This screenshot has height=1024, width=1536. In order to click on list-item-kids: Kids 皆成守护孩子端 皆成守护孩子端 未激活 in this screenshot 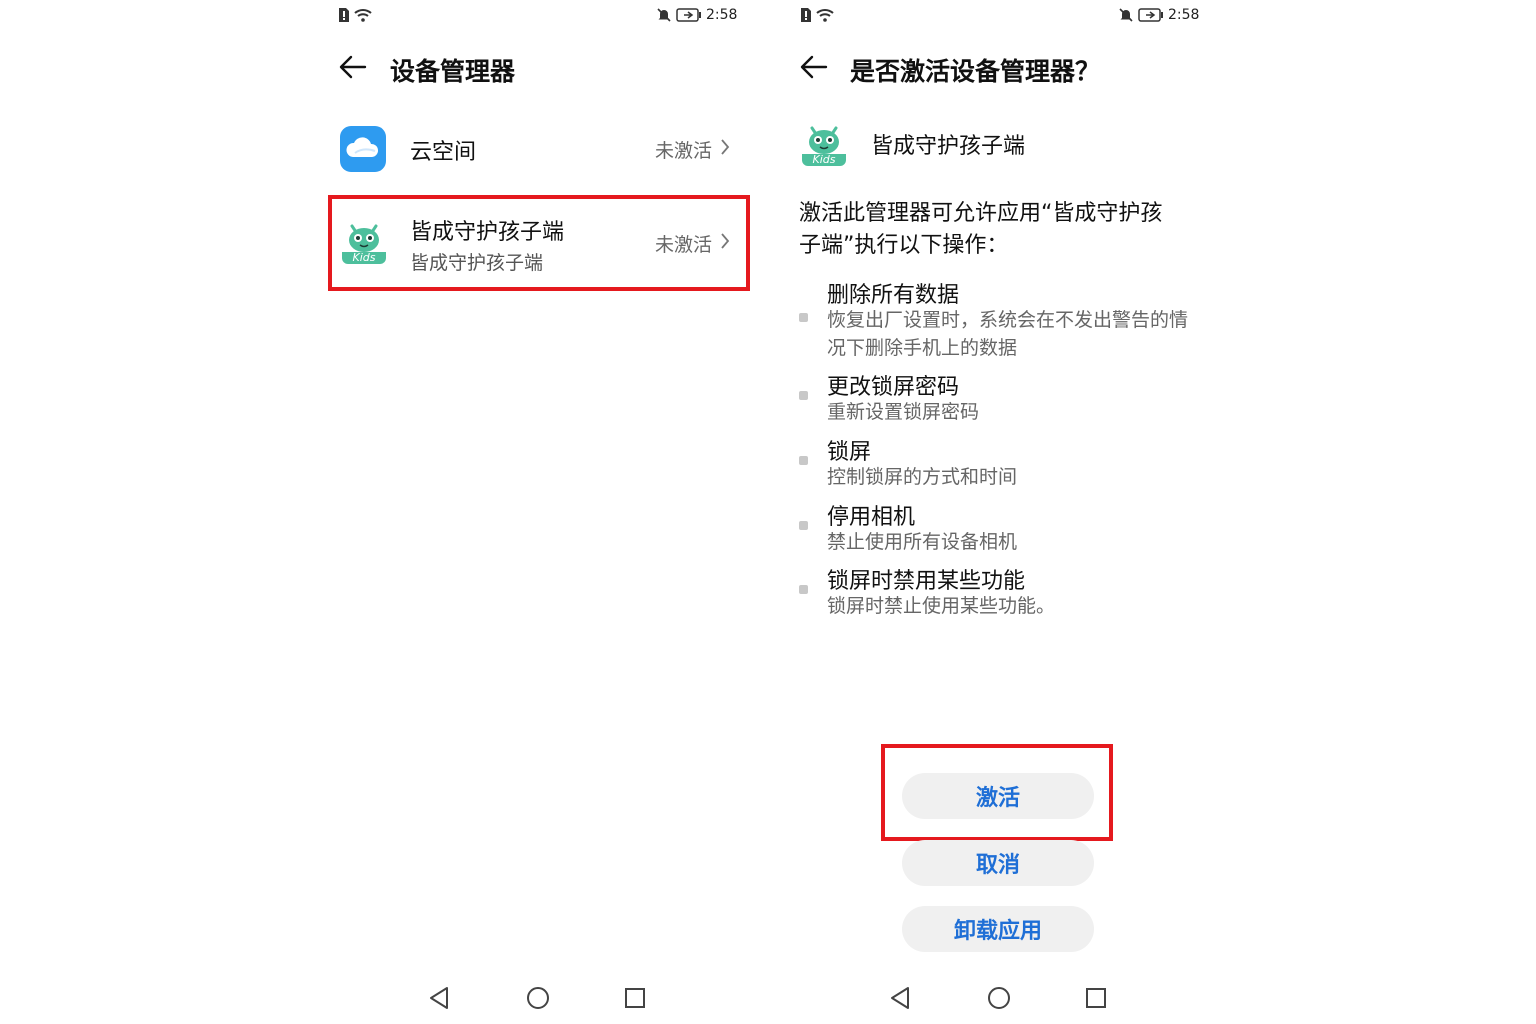, I will do `click(539, 243)`.